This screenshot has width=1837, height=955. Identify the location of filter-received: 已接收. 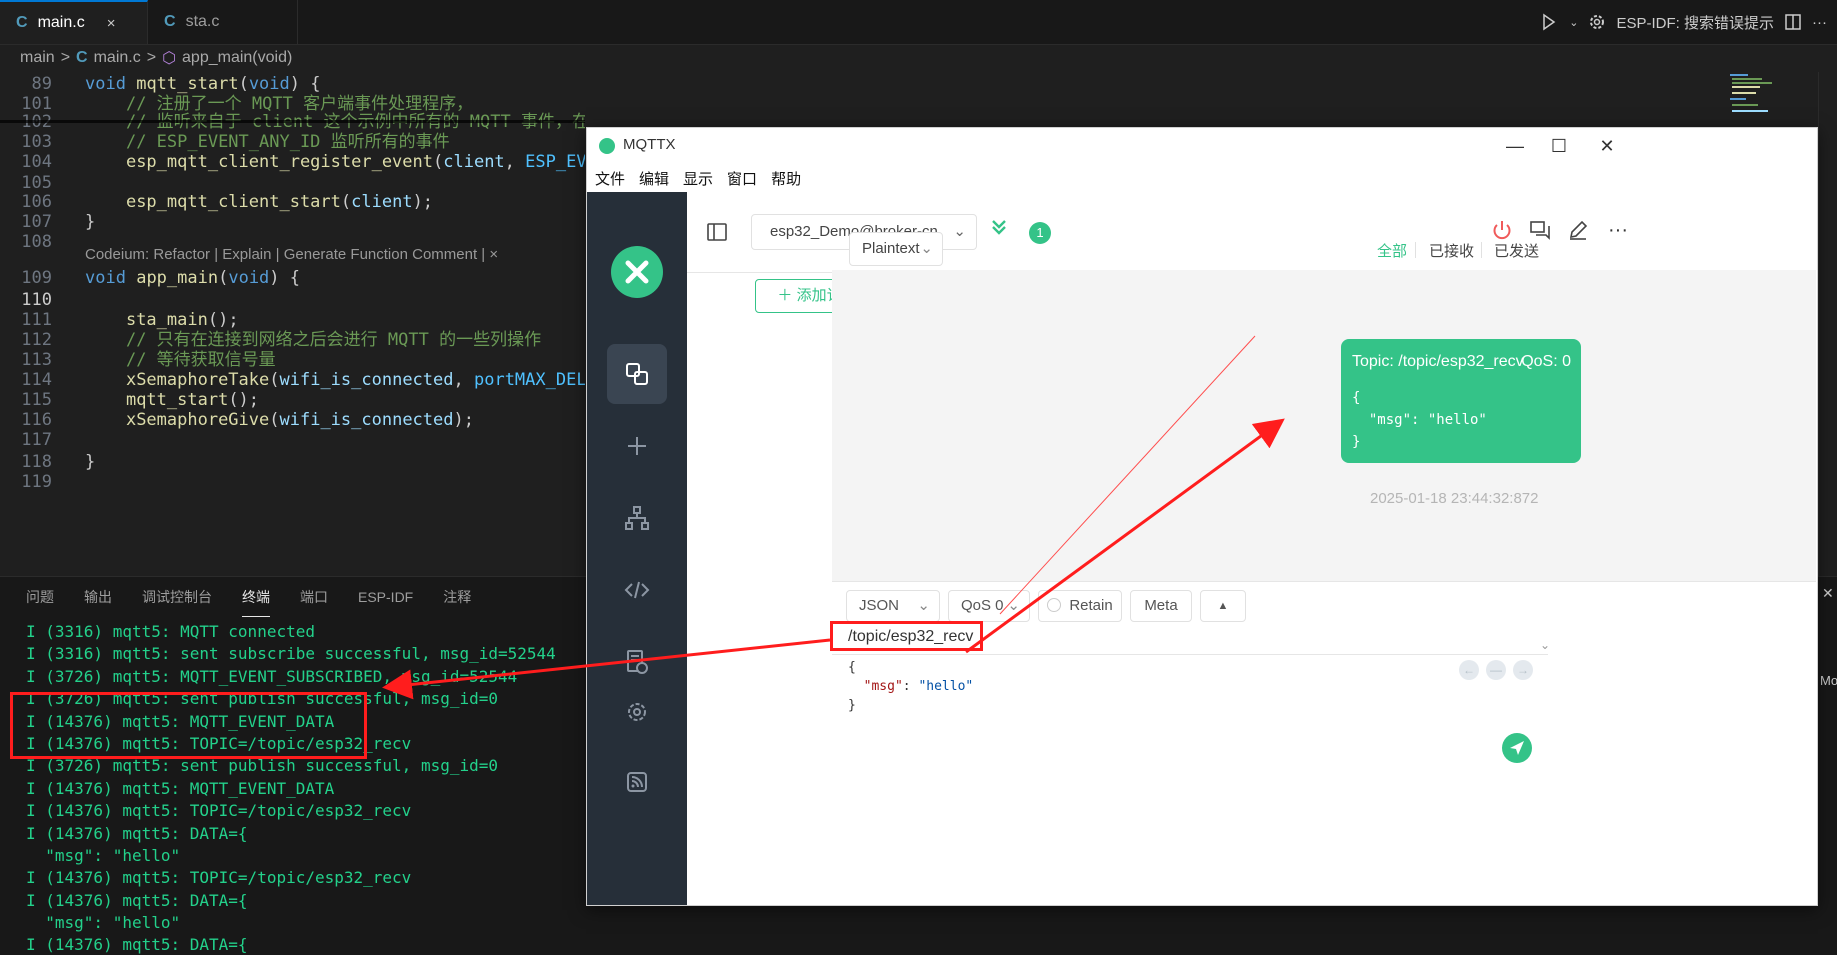
(1451, 250).